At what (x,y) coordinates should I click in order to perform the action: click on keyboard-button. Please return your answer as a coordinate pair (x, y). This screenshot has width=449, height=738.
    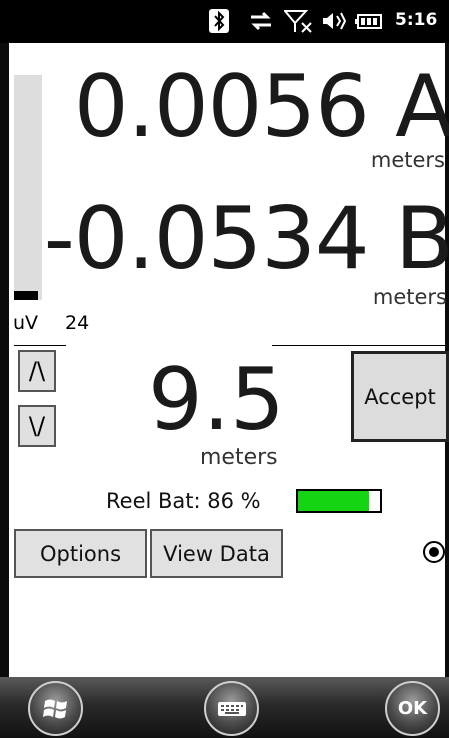
    Looking at the image, I should click on (231, 708).